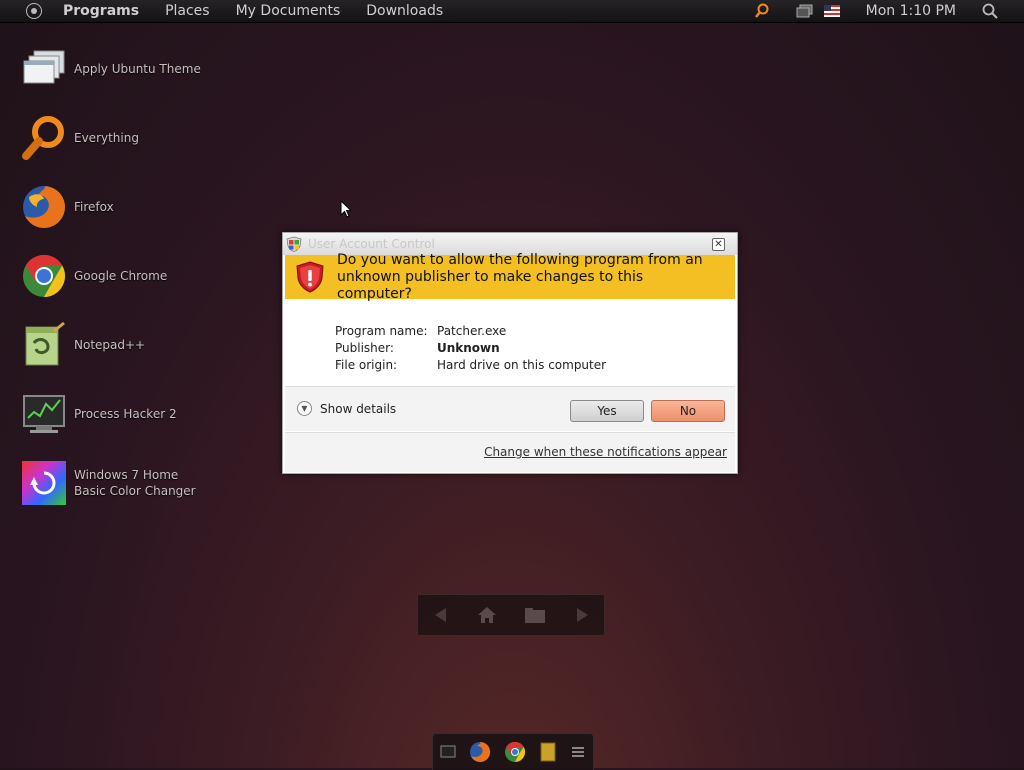  Describe the element at coordinates (605, 452) in the screenshot. I see `change-notifications-link: Change when these notifications appear` at that location.